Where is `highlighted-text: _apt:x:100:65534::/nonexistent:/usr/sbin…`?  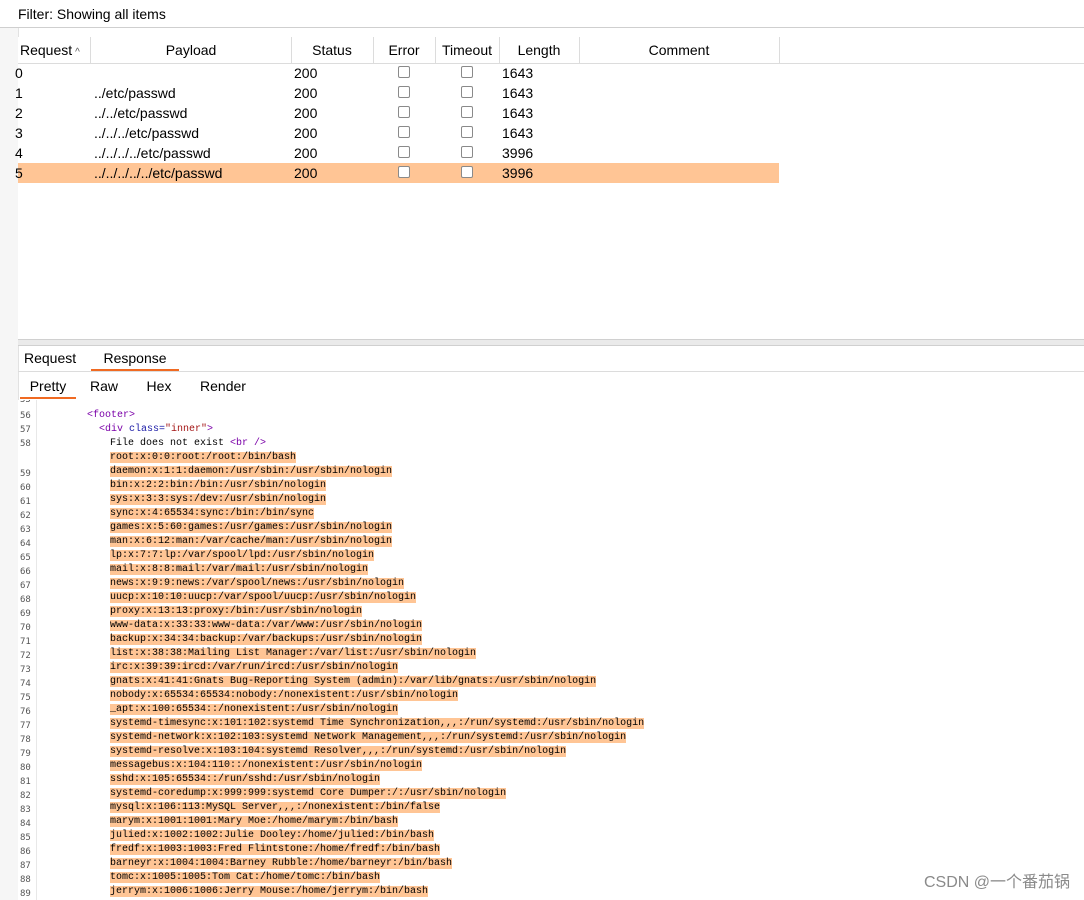 highlighted-text: _apt:x:100:65534::/nonexistent:/usr/sbin… is located at coordinates (254, 709).